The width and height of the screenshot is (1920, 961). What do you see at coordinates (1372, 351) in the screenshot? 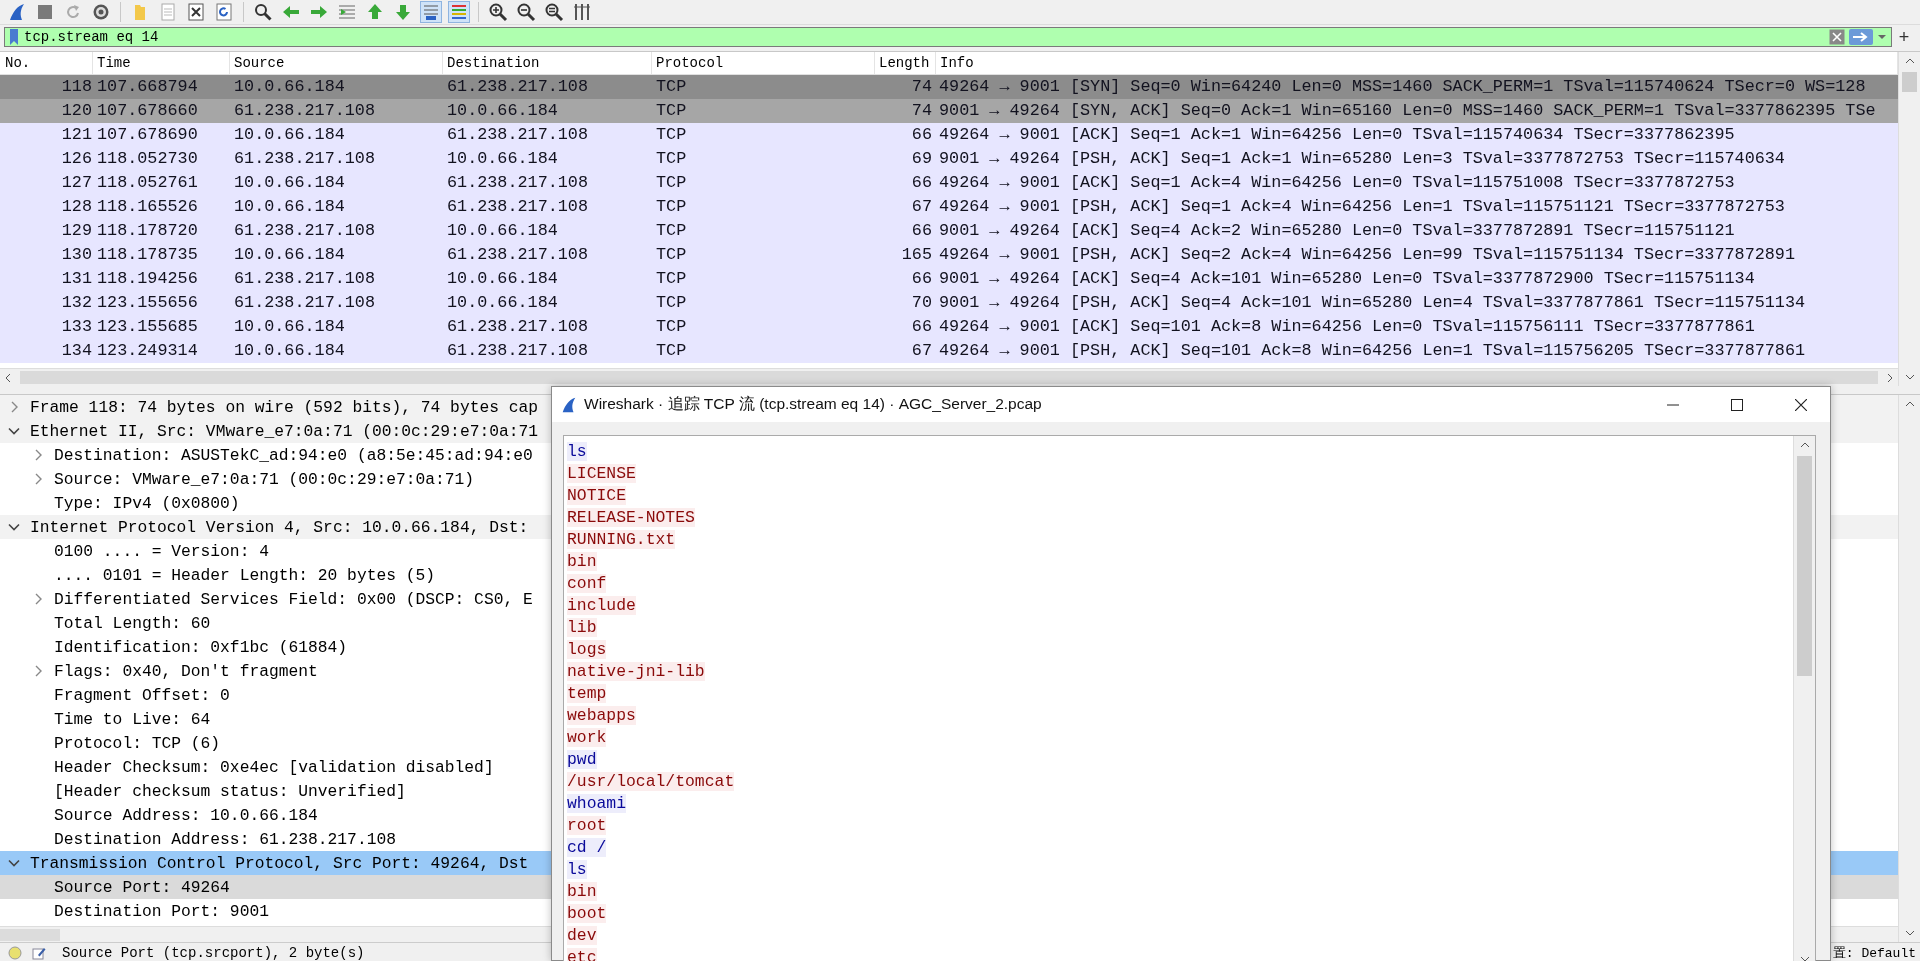
I see `table-cell: 49264 → 9001 [PSH, ACK] Seq=101 Ack=8 Win=64256 Len=1 TSval=115756205 TSecr=3377877861` at bounding box center [1372, 351].